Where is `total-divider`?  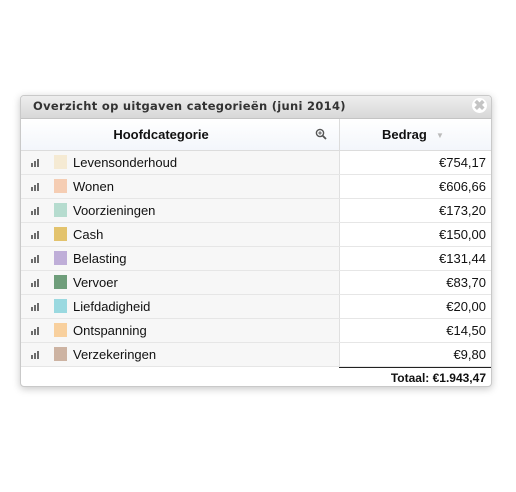
total-divider is located at coordinates (415, 367).